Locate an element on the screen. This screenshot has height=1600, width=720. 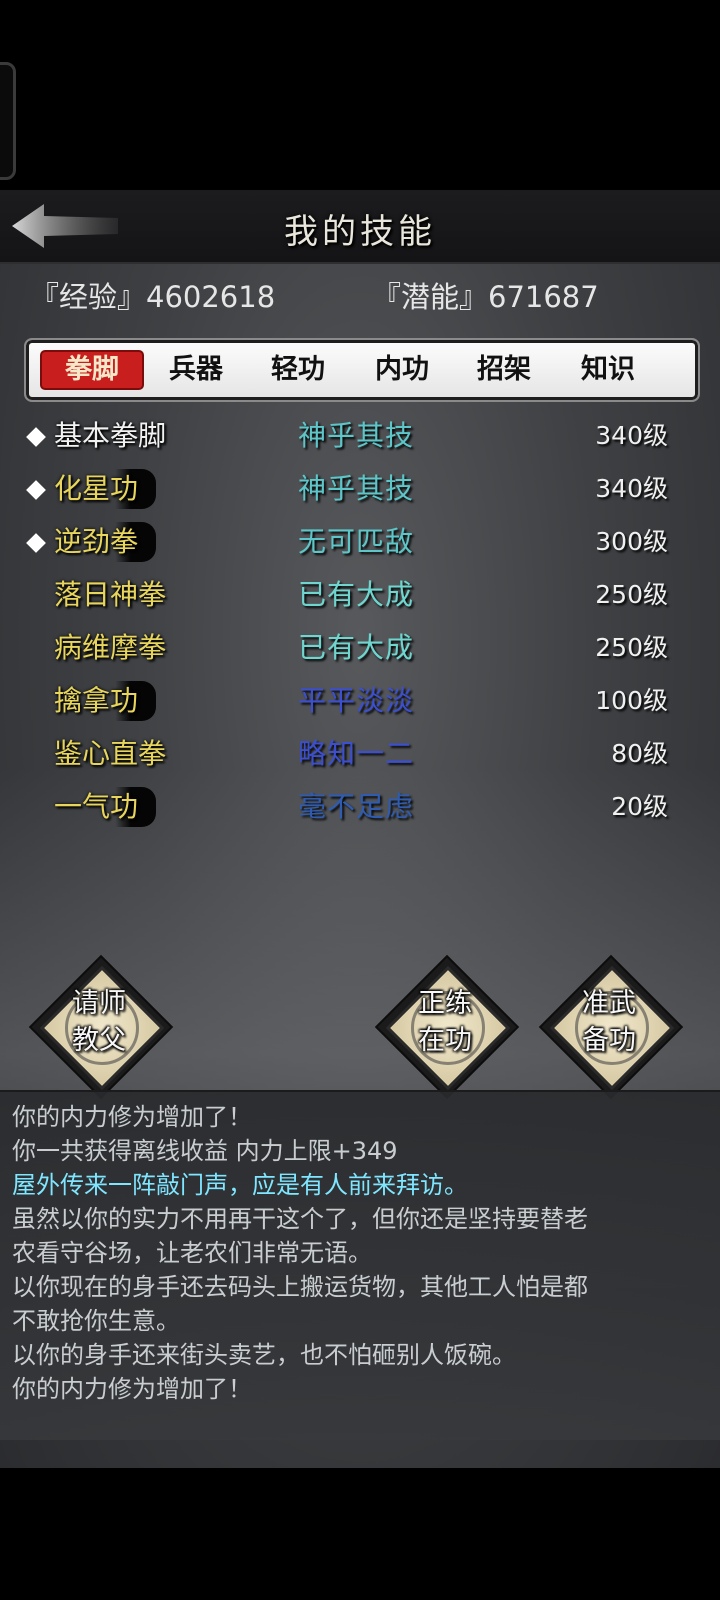
log-line: 不敢抢你生意。 is located at coordinates (96, 1321).